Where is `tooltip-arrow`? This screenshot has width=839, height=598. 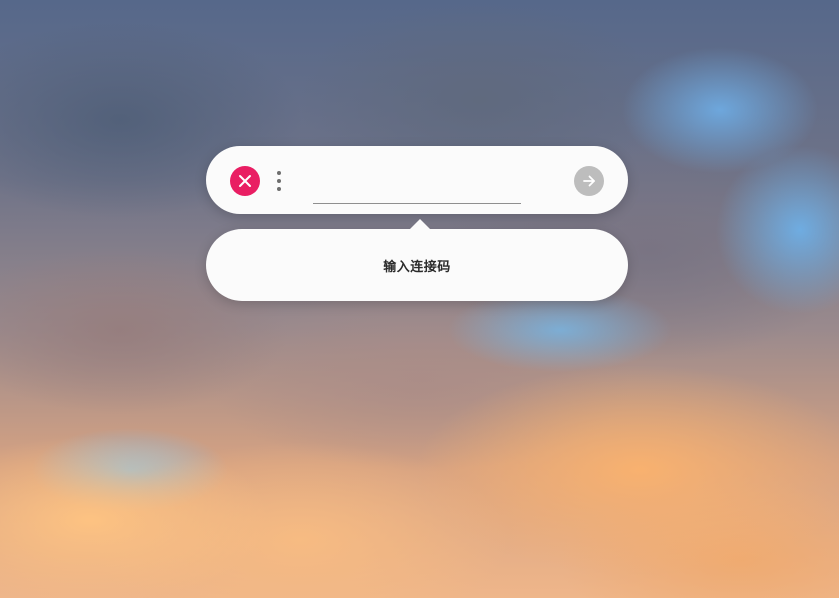
tooltip-arrow is located at coordinates (420, 224).